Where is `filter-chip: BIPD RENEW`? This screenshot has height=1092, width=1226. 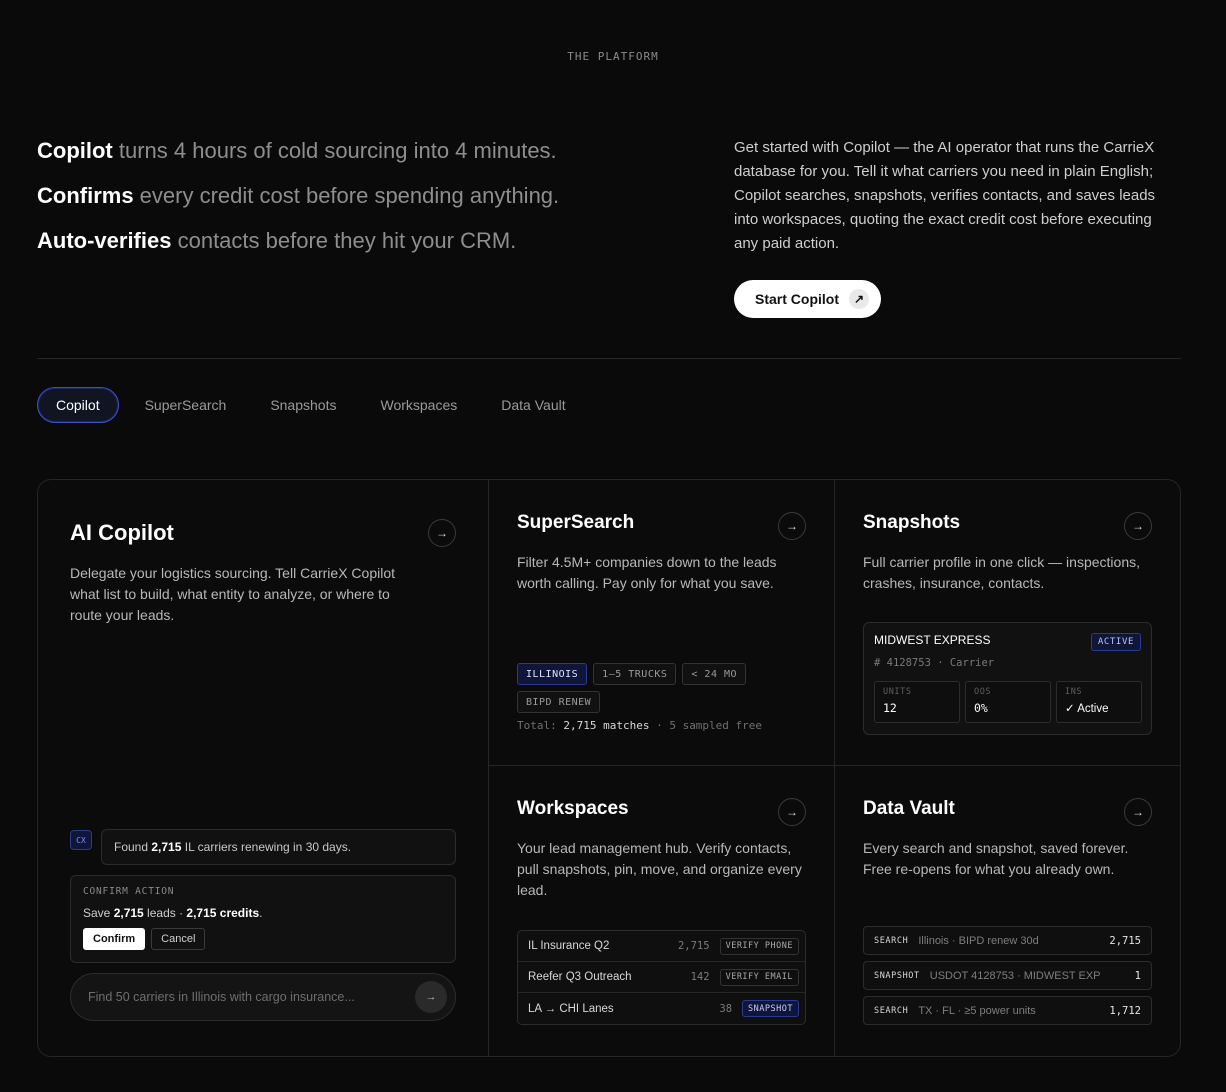
filter-chip: BIPD RENEW is located at coordinates (559, 702).